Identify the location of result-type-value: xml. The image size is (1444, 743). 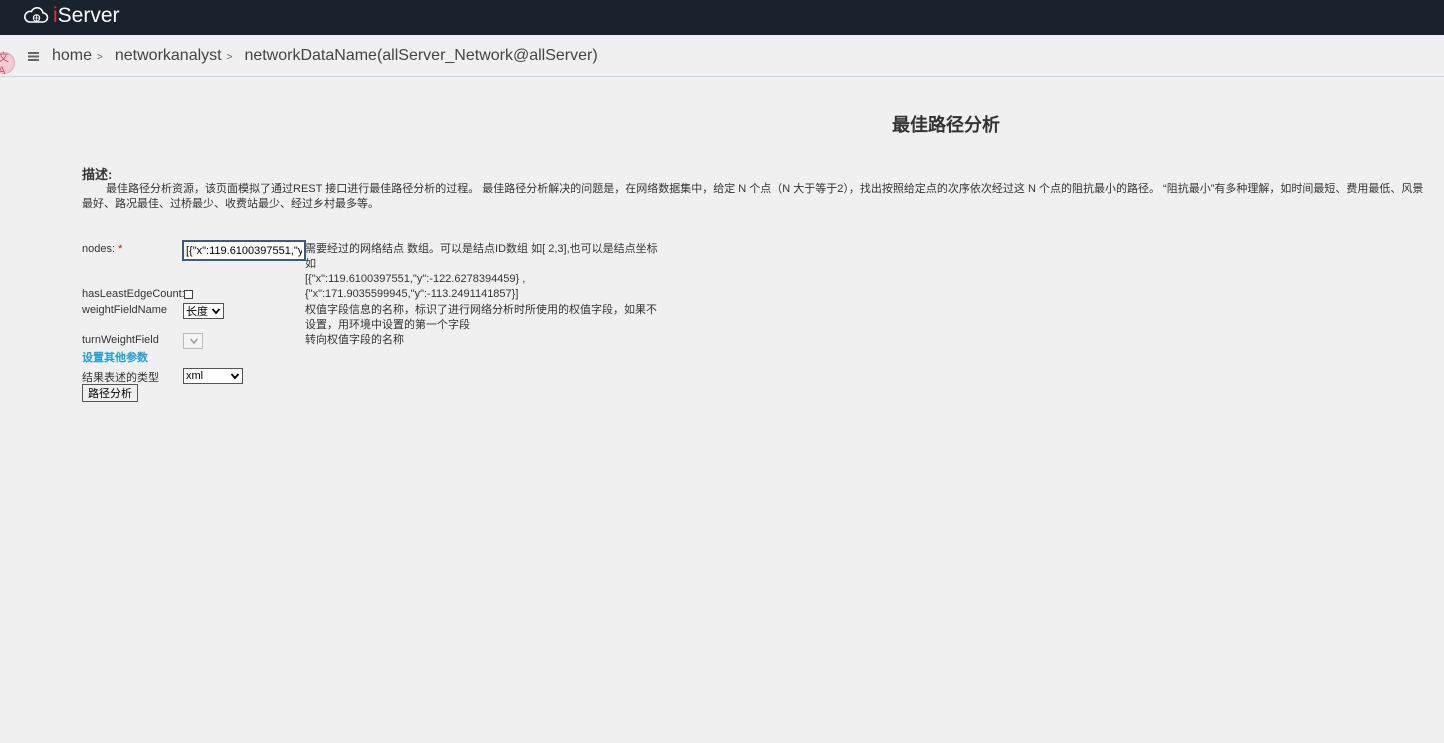
(195, 376).